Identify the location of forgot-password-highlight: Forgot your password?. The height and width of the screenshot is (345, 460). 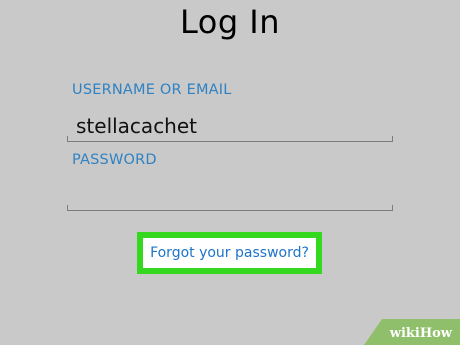
(229, 253).